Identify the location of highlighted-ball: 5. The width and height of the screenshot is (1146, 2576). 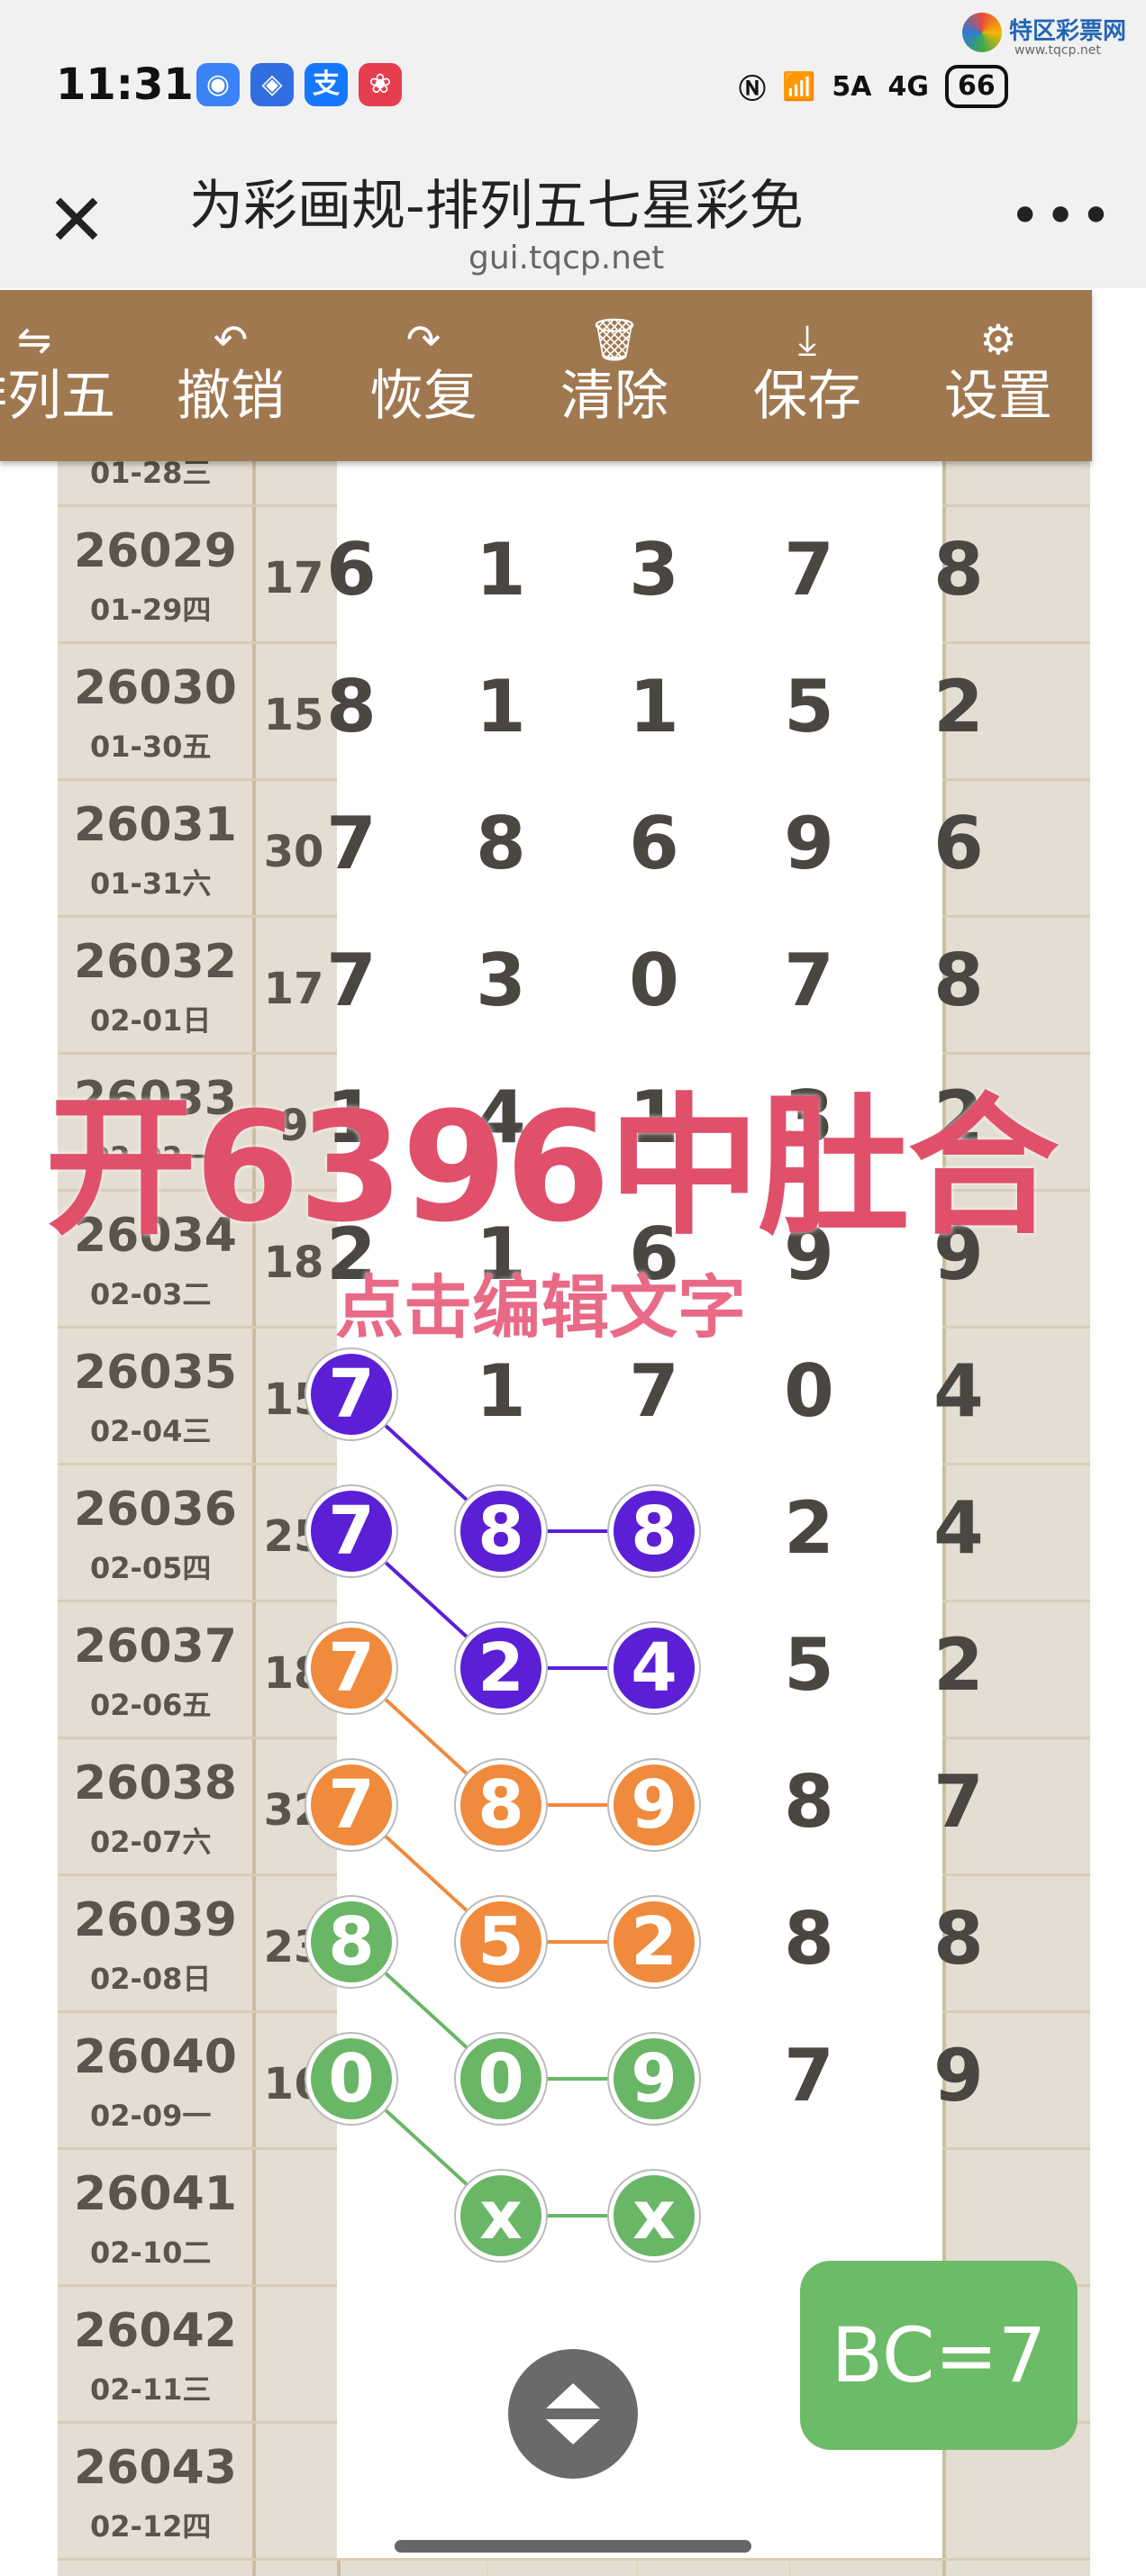
(501, 1942).